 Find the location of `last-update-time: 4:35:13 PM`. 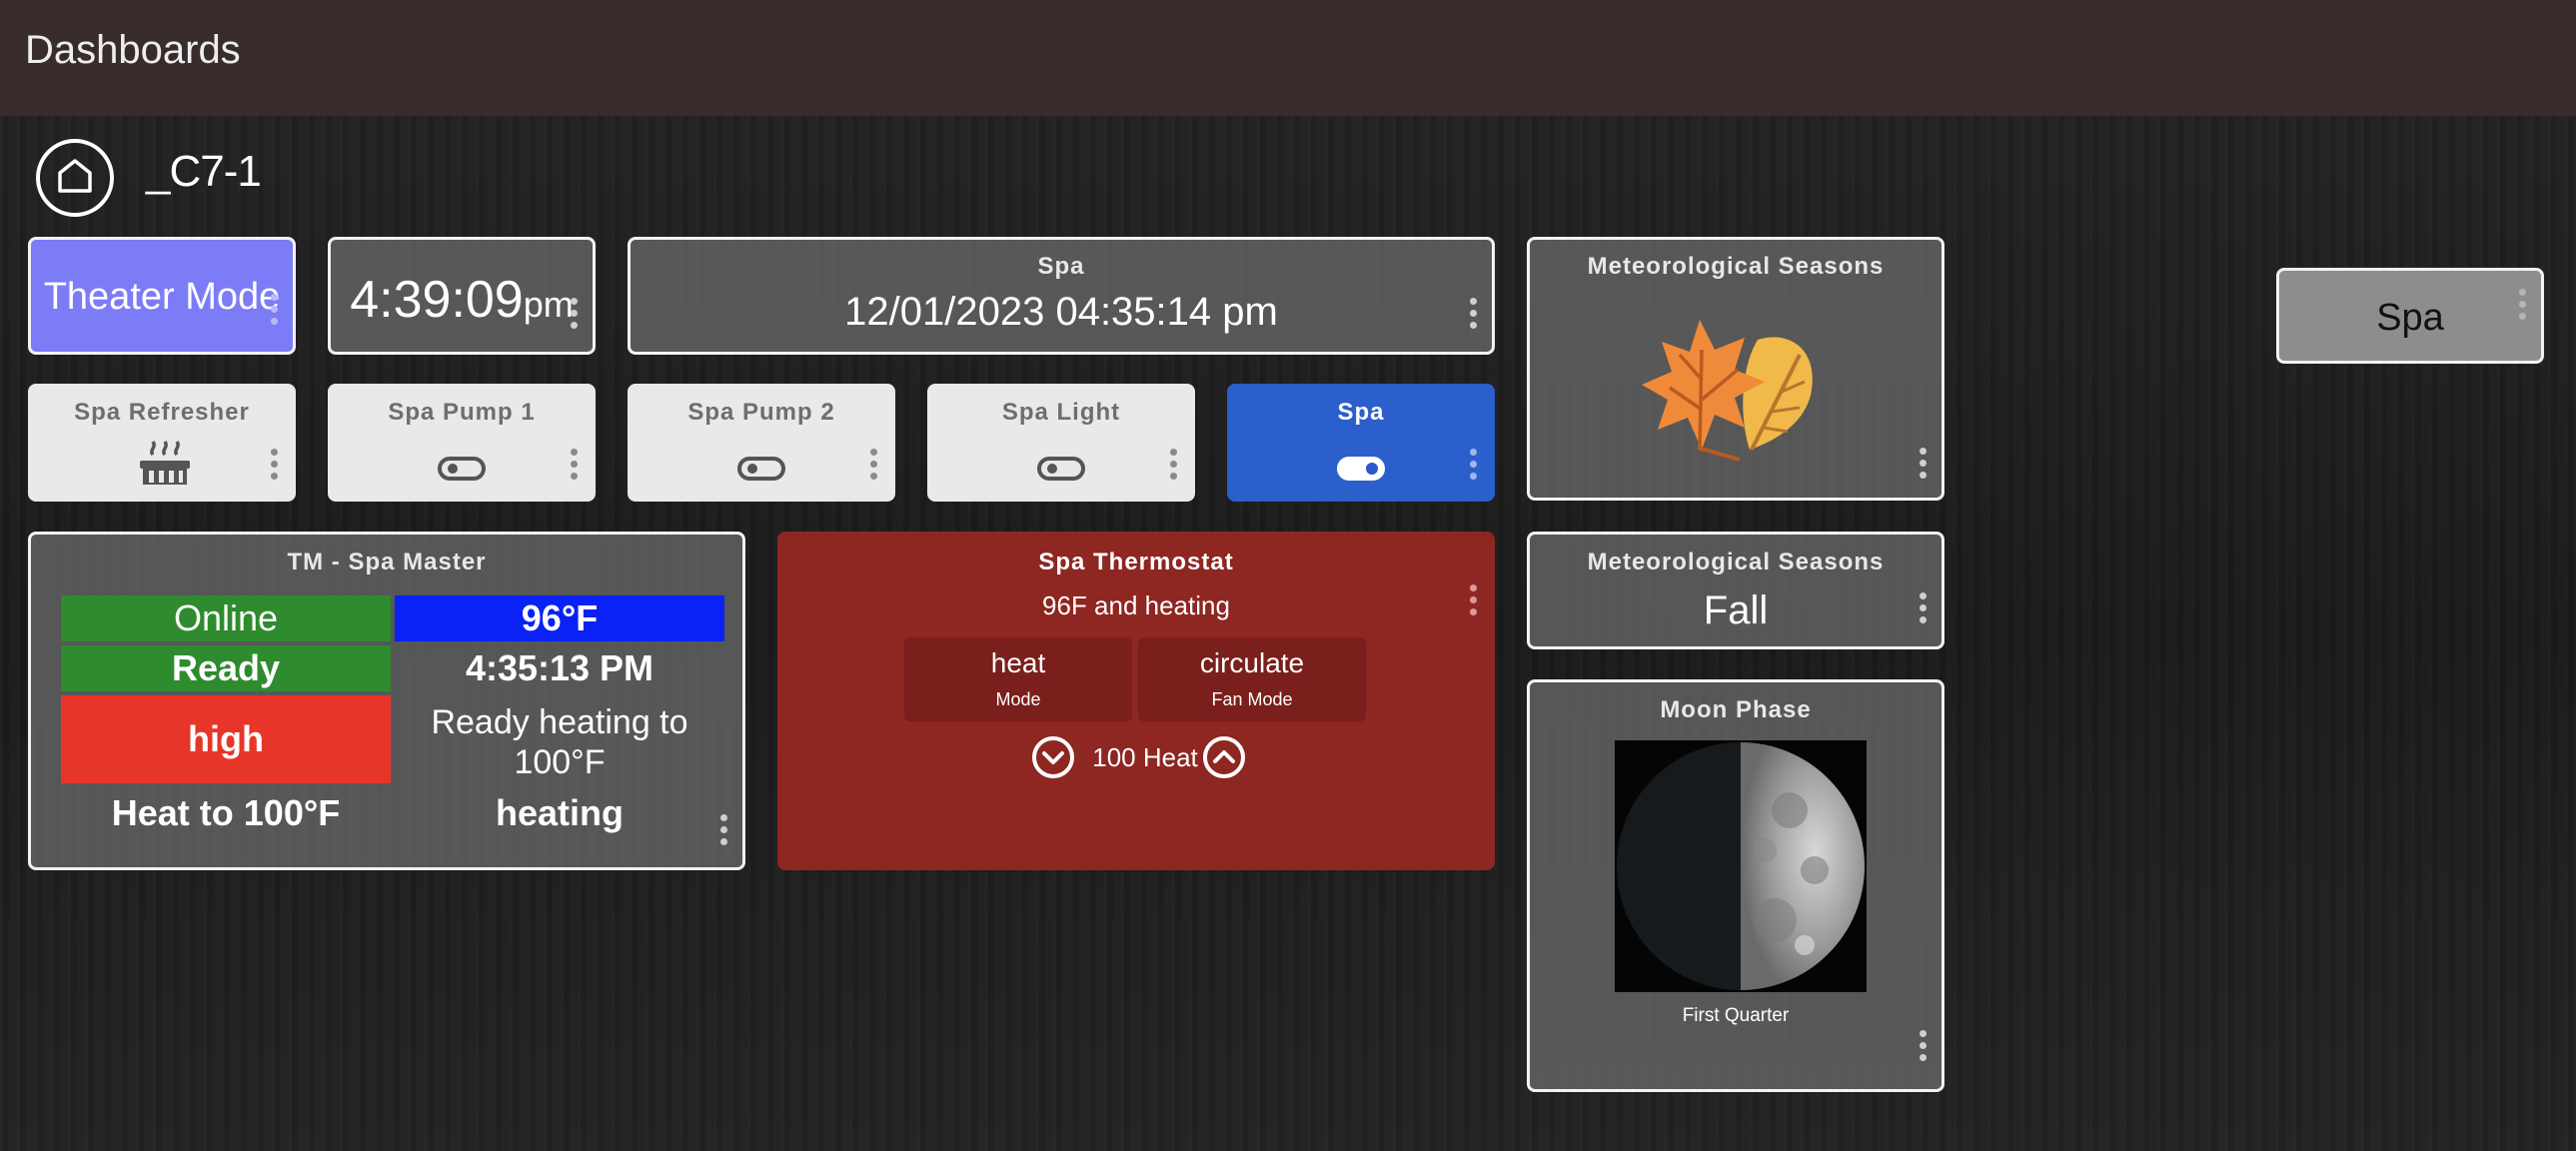

last-update-time: 4:35:13 PM is located at coordinates (559, 667).